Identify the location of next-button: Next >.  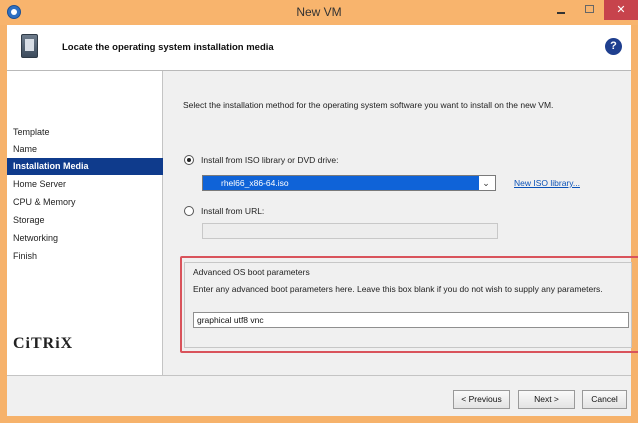
(546, 399).